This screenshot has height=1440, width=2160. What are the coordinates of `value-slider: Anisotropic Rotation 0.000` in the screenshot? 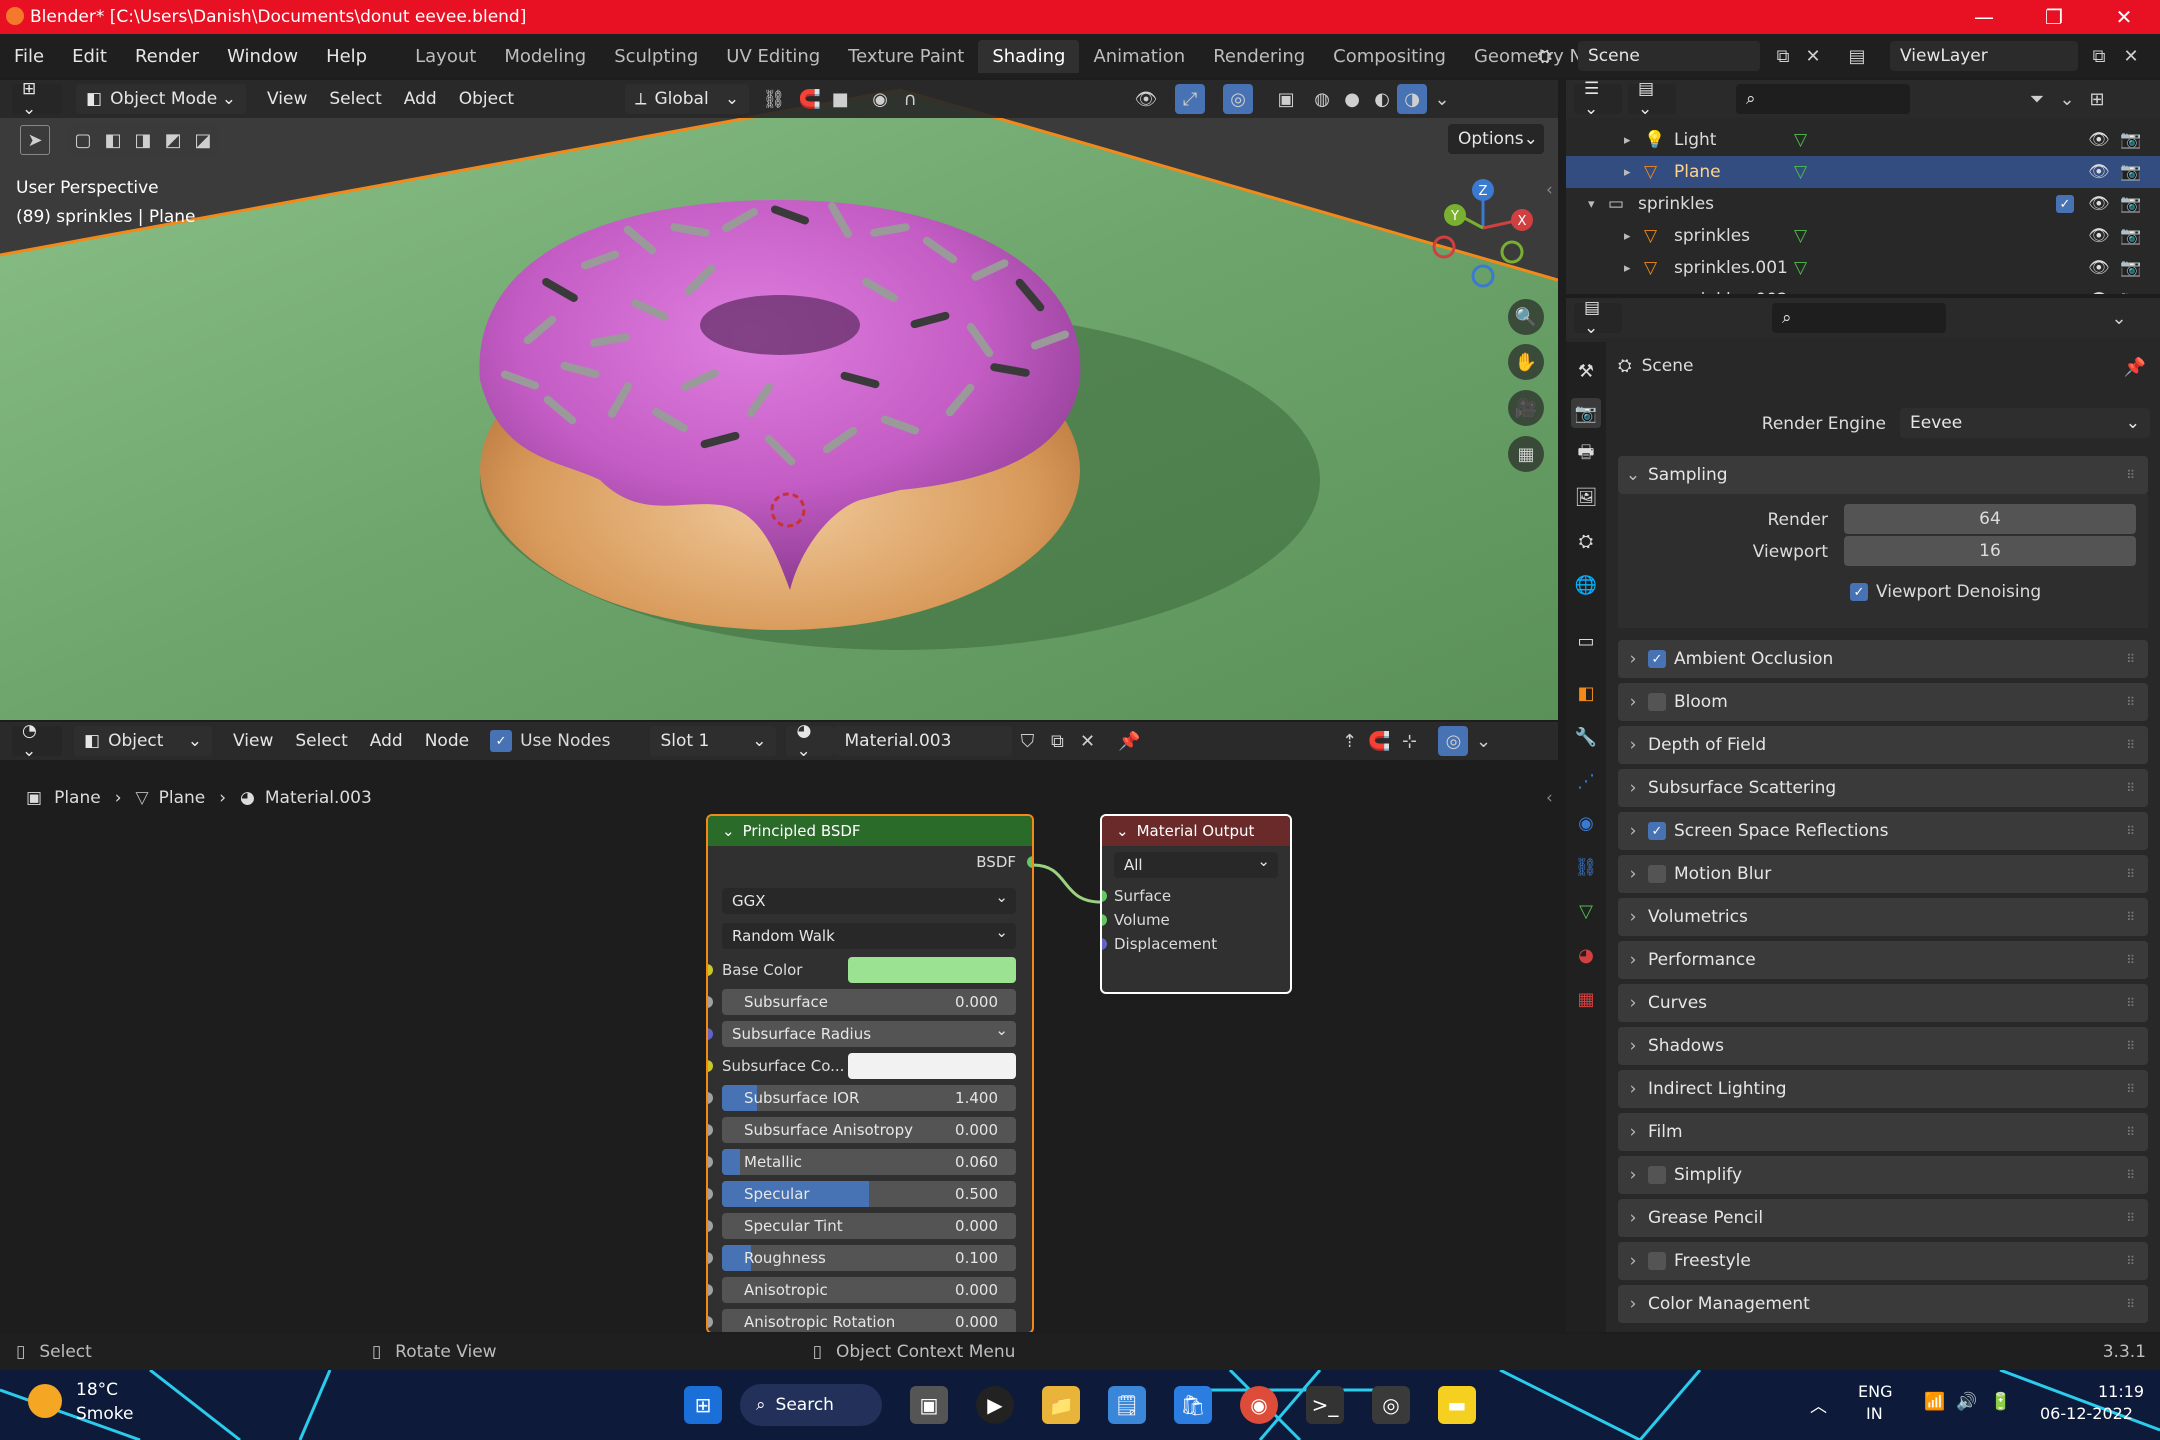 It's located at (869, 1320).